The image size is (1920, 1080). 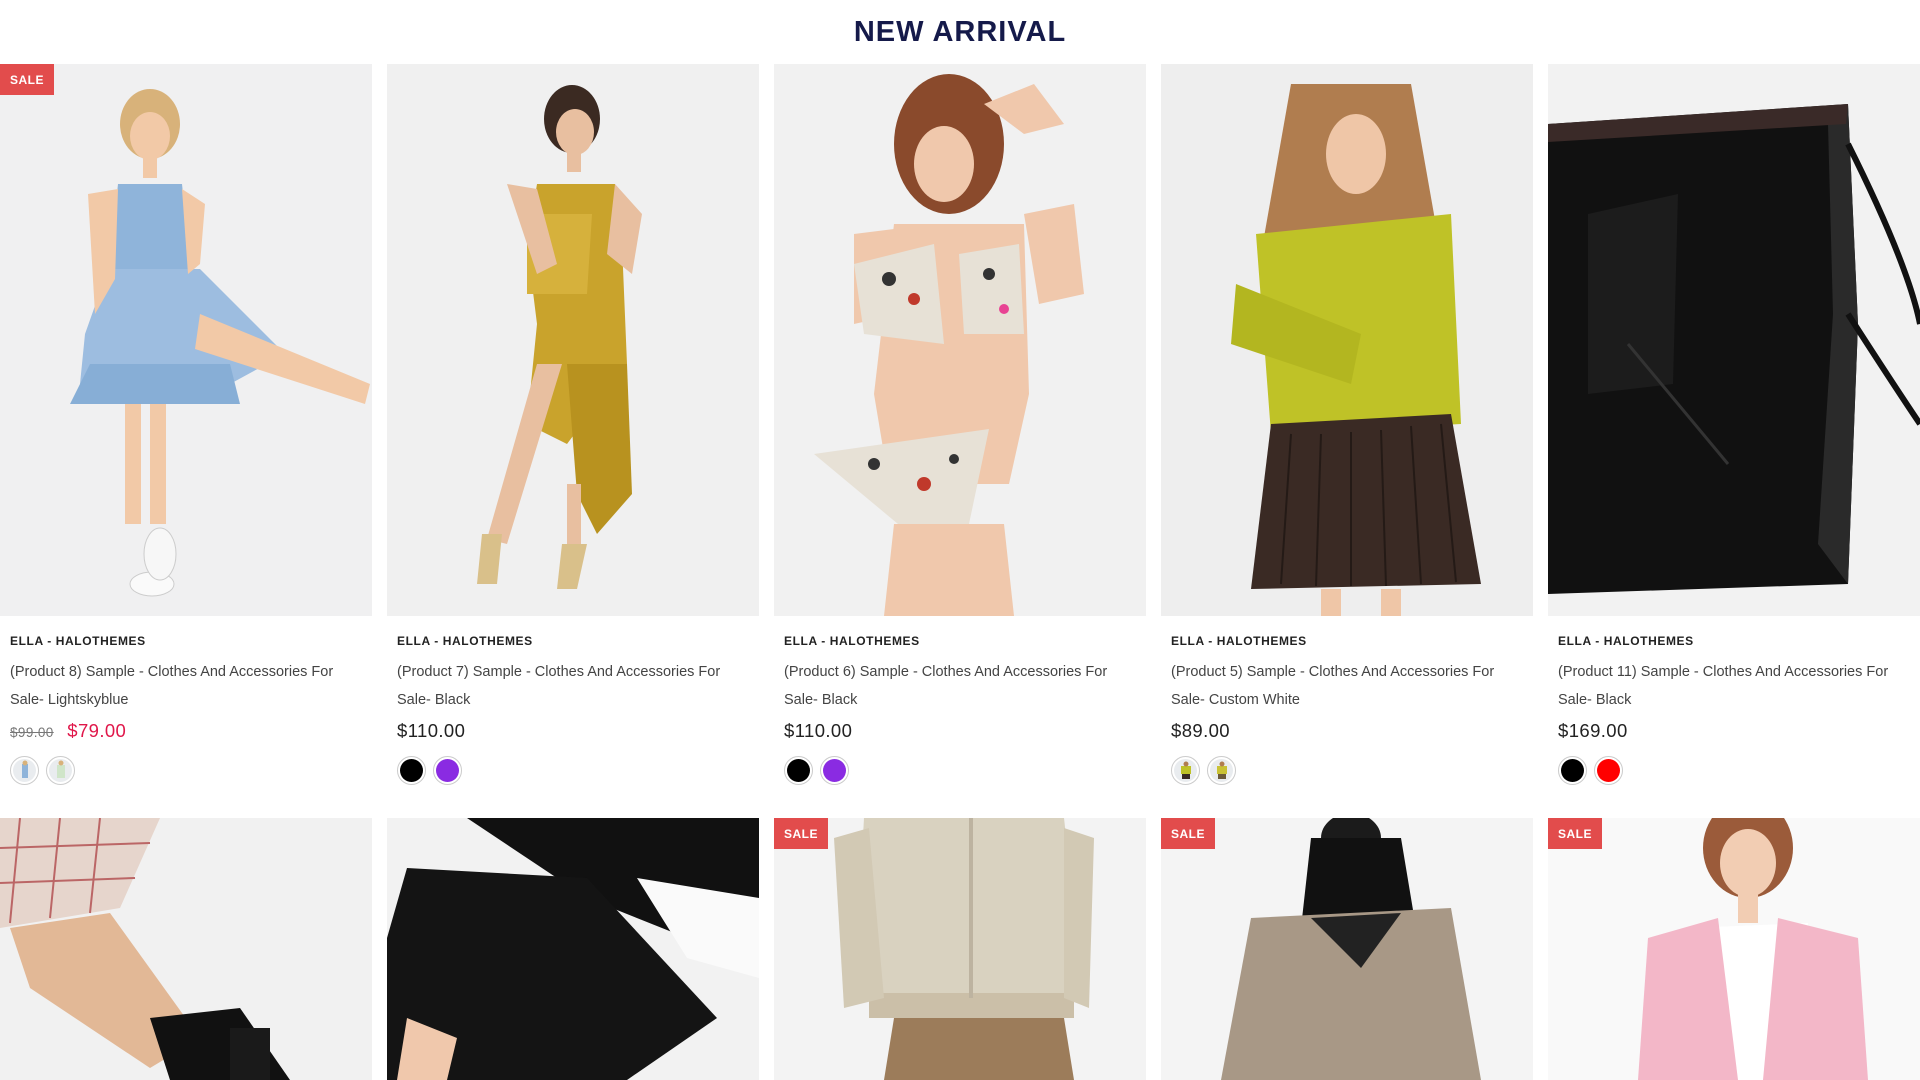 I want to click on swatch-yellow-sweater, so click(x=1185, y=770).